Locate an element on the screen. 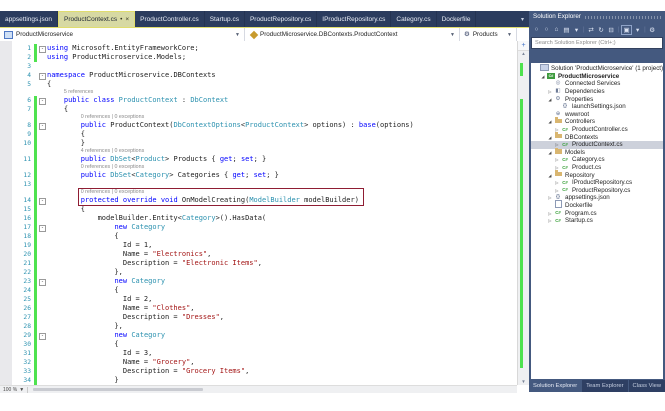  home-icon: ⌂ is located at coordinates (556, 29).